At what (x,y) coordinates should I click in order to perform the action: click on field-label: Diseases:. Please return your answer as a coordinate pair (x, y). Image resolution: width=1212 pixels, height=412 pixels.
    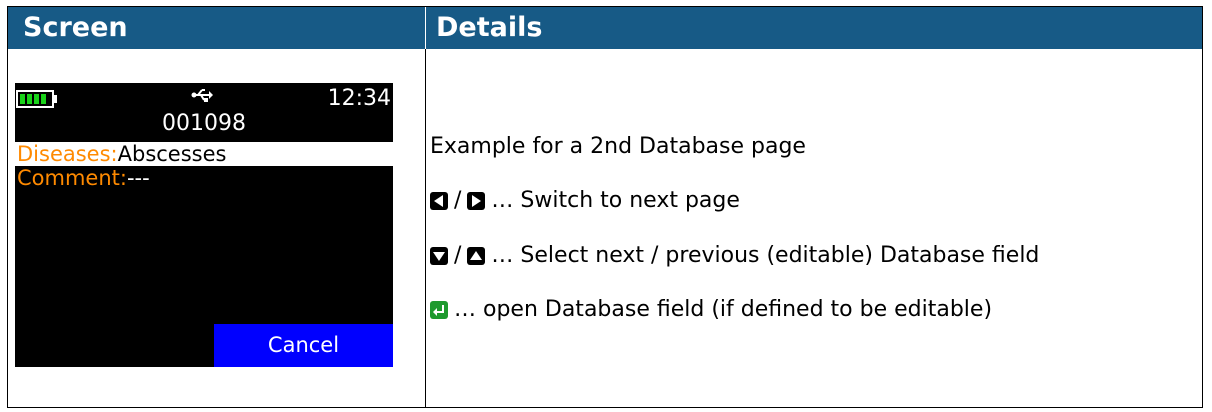
    Looking at the image, I should click on (67, 154).